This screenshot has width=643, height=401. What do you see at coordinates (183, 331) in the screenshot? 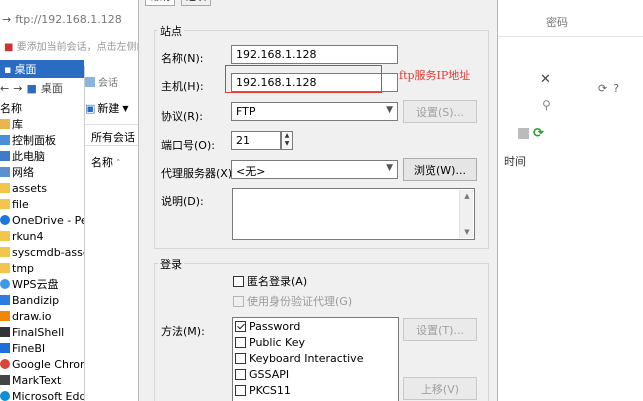
I see `method-label: 方法(M):` at bounding box center [183, 331].